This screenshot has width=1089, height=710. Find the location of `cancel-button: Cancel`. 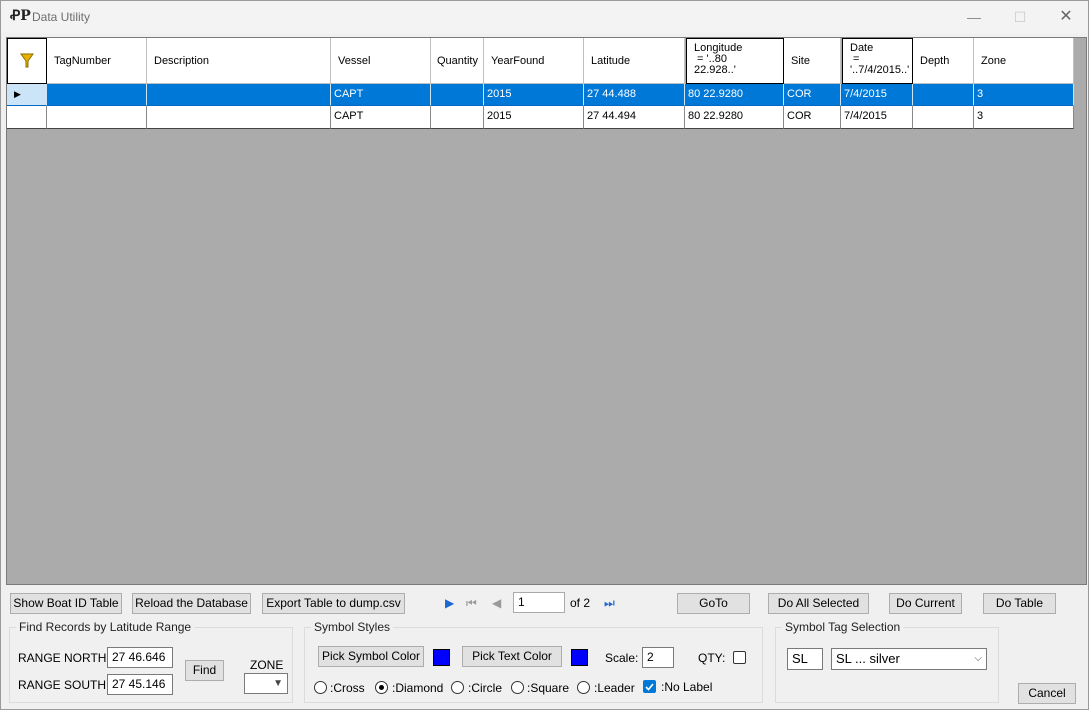

cancel-button: Cancel is located at coordinates (1047, 693).